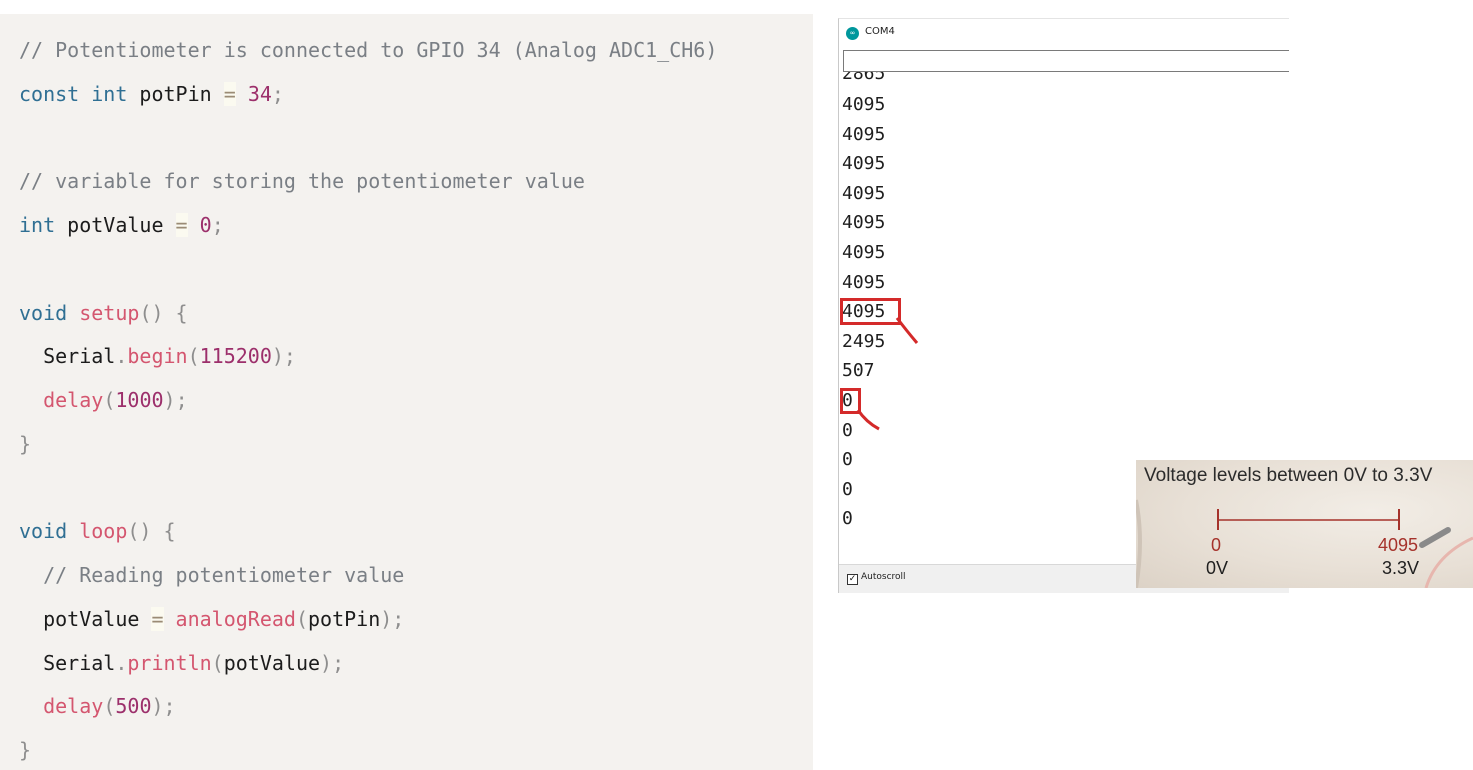  I want to click on window-titlebar: ∞ COM4, so click(1064, 32).